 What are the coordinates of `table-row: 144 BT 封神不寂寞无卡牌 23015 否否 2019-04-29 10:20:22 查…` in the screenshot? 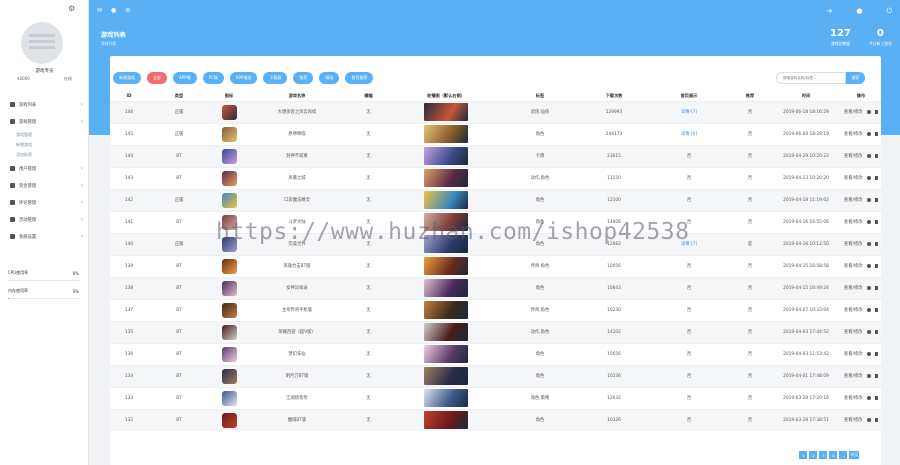 It's located at (495, 155).